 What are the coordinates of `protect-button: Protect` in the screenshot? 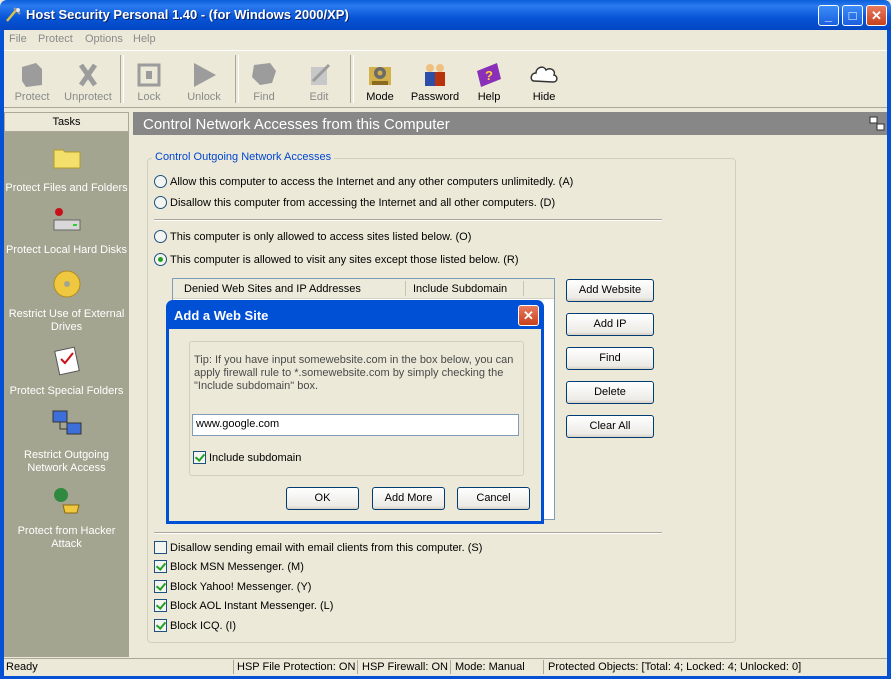 It's located at (32, 79).